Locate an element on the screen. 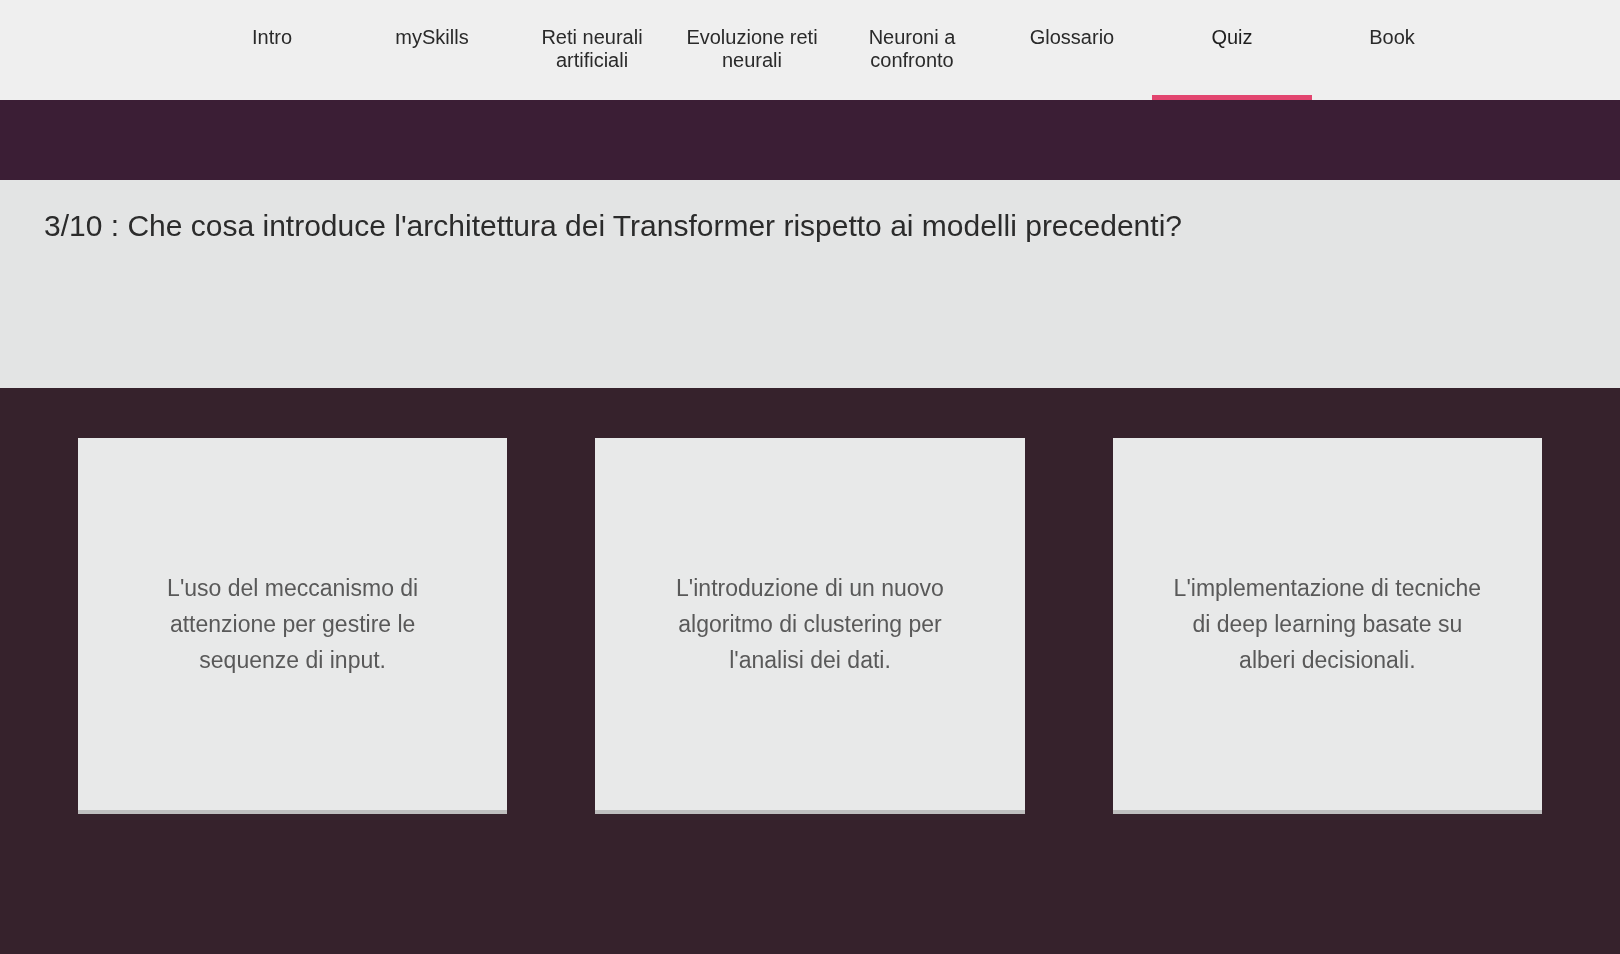  nav-tab: Evoluzione reti neurali is located at coordinates (752, 50).